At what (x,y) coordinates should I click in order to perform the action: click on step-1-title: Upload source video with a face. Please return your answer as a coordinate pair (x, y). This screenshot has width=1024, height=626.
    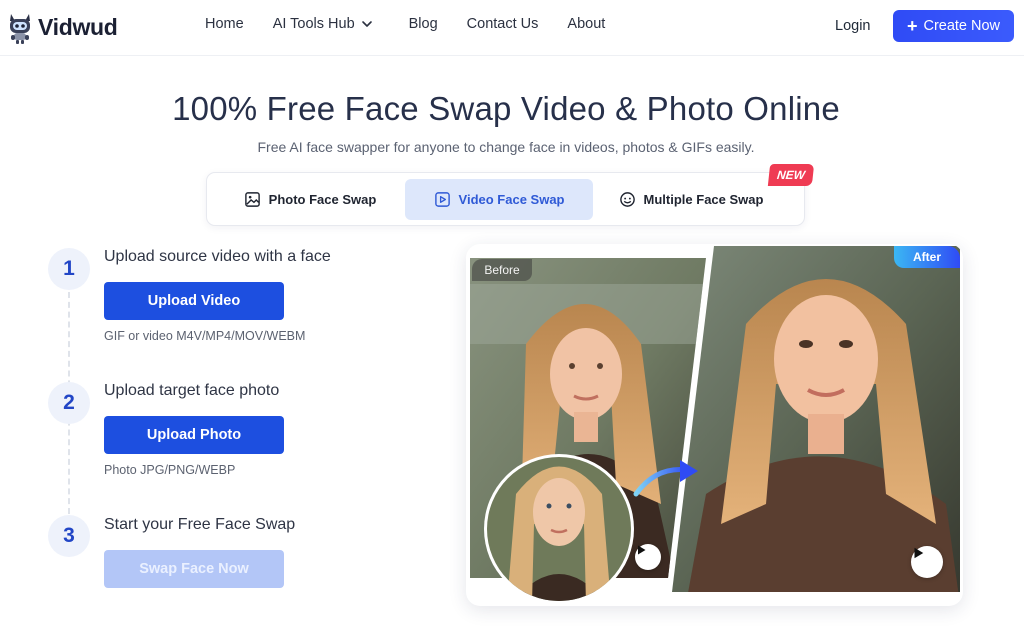
    Looking at the image, I should click on (217, 256).